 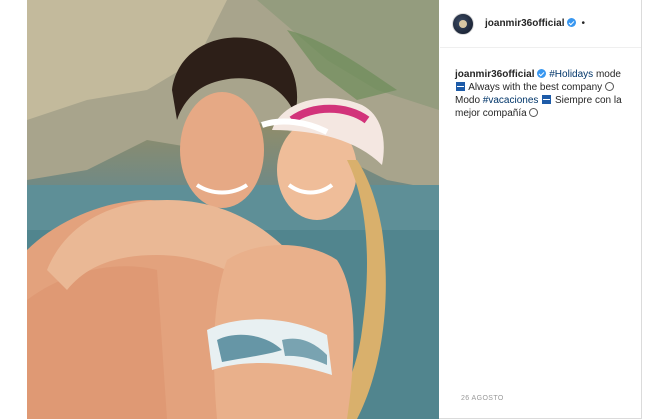 I want to click on hashtag-vacaciones: #vacaciones, so click(x=511, y=100).